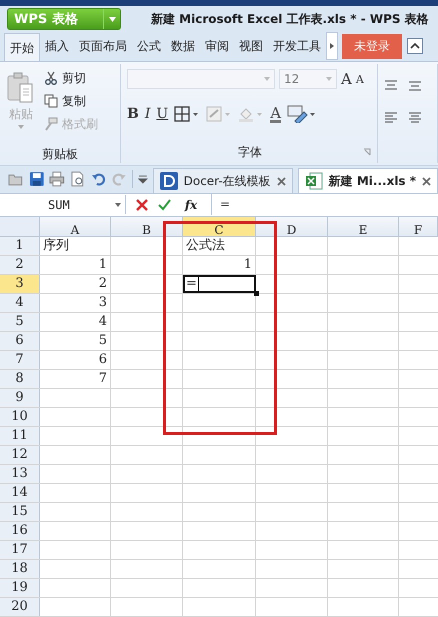 This screenshot has width=438, height=617. What do you see at coordinates (22, 47) in the screenshot?
I see `ribbon-tab: 开始` at bounding box center [22, 47].